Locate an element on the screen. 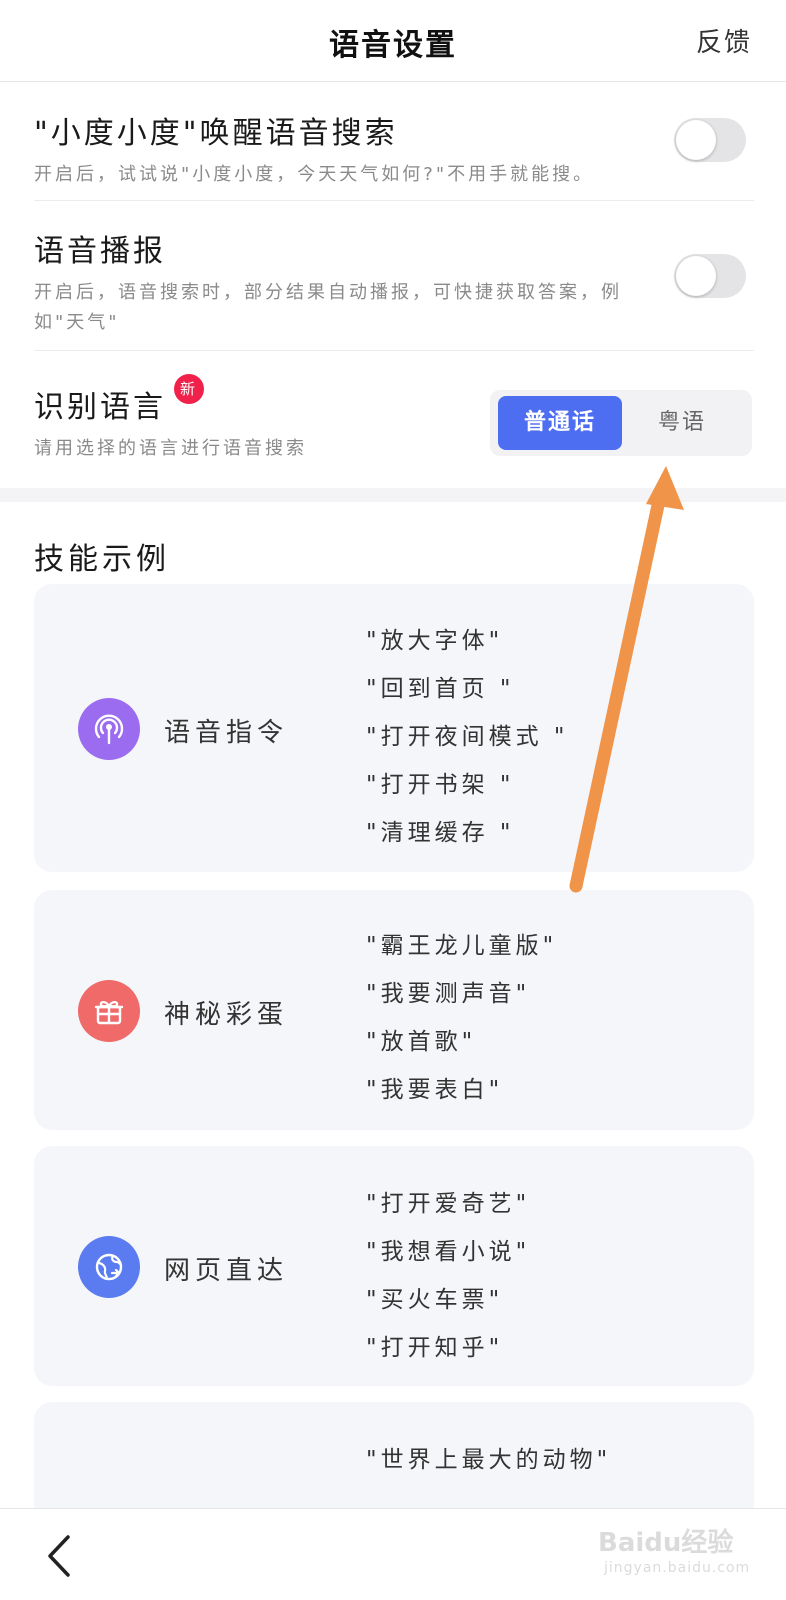  chevron-left-icon is located at coordinates (59, 1556).